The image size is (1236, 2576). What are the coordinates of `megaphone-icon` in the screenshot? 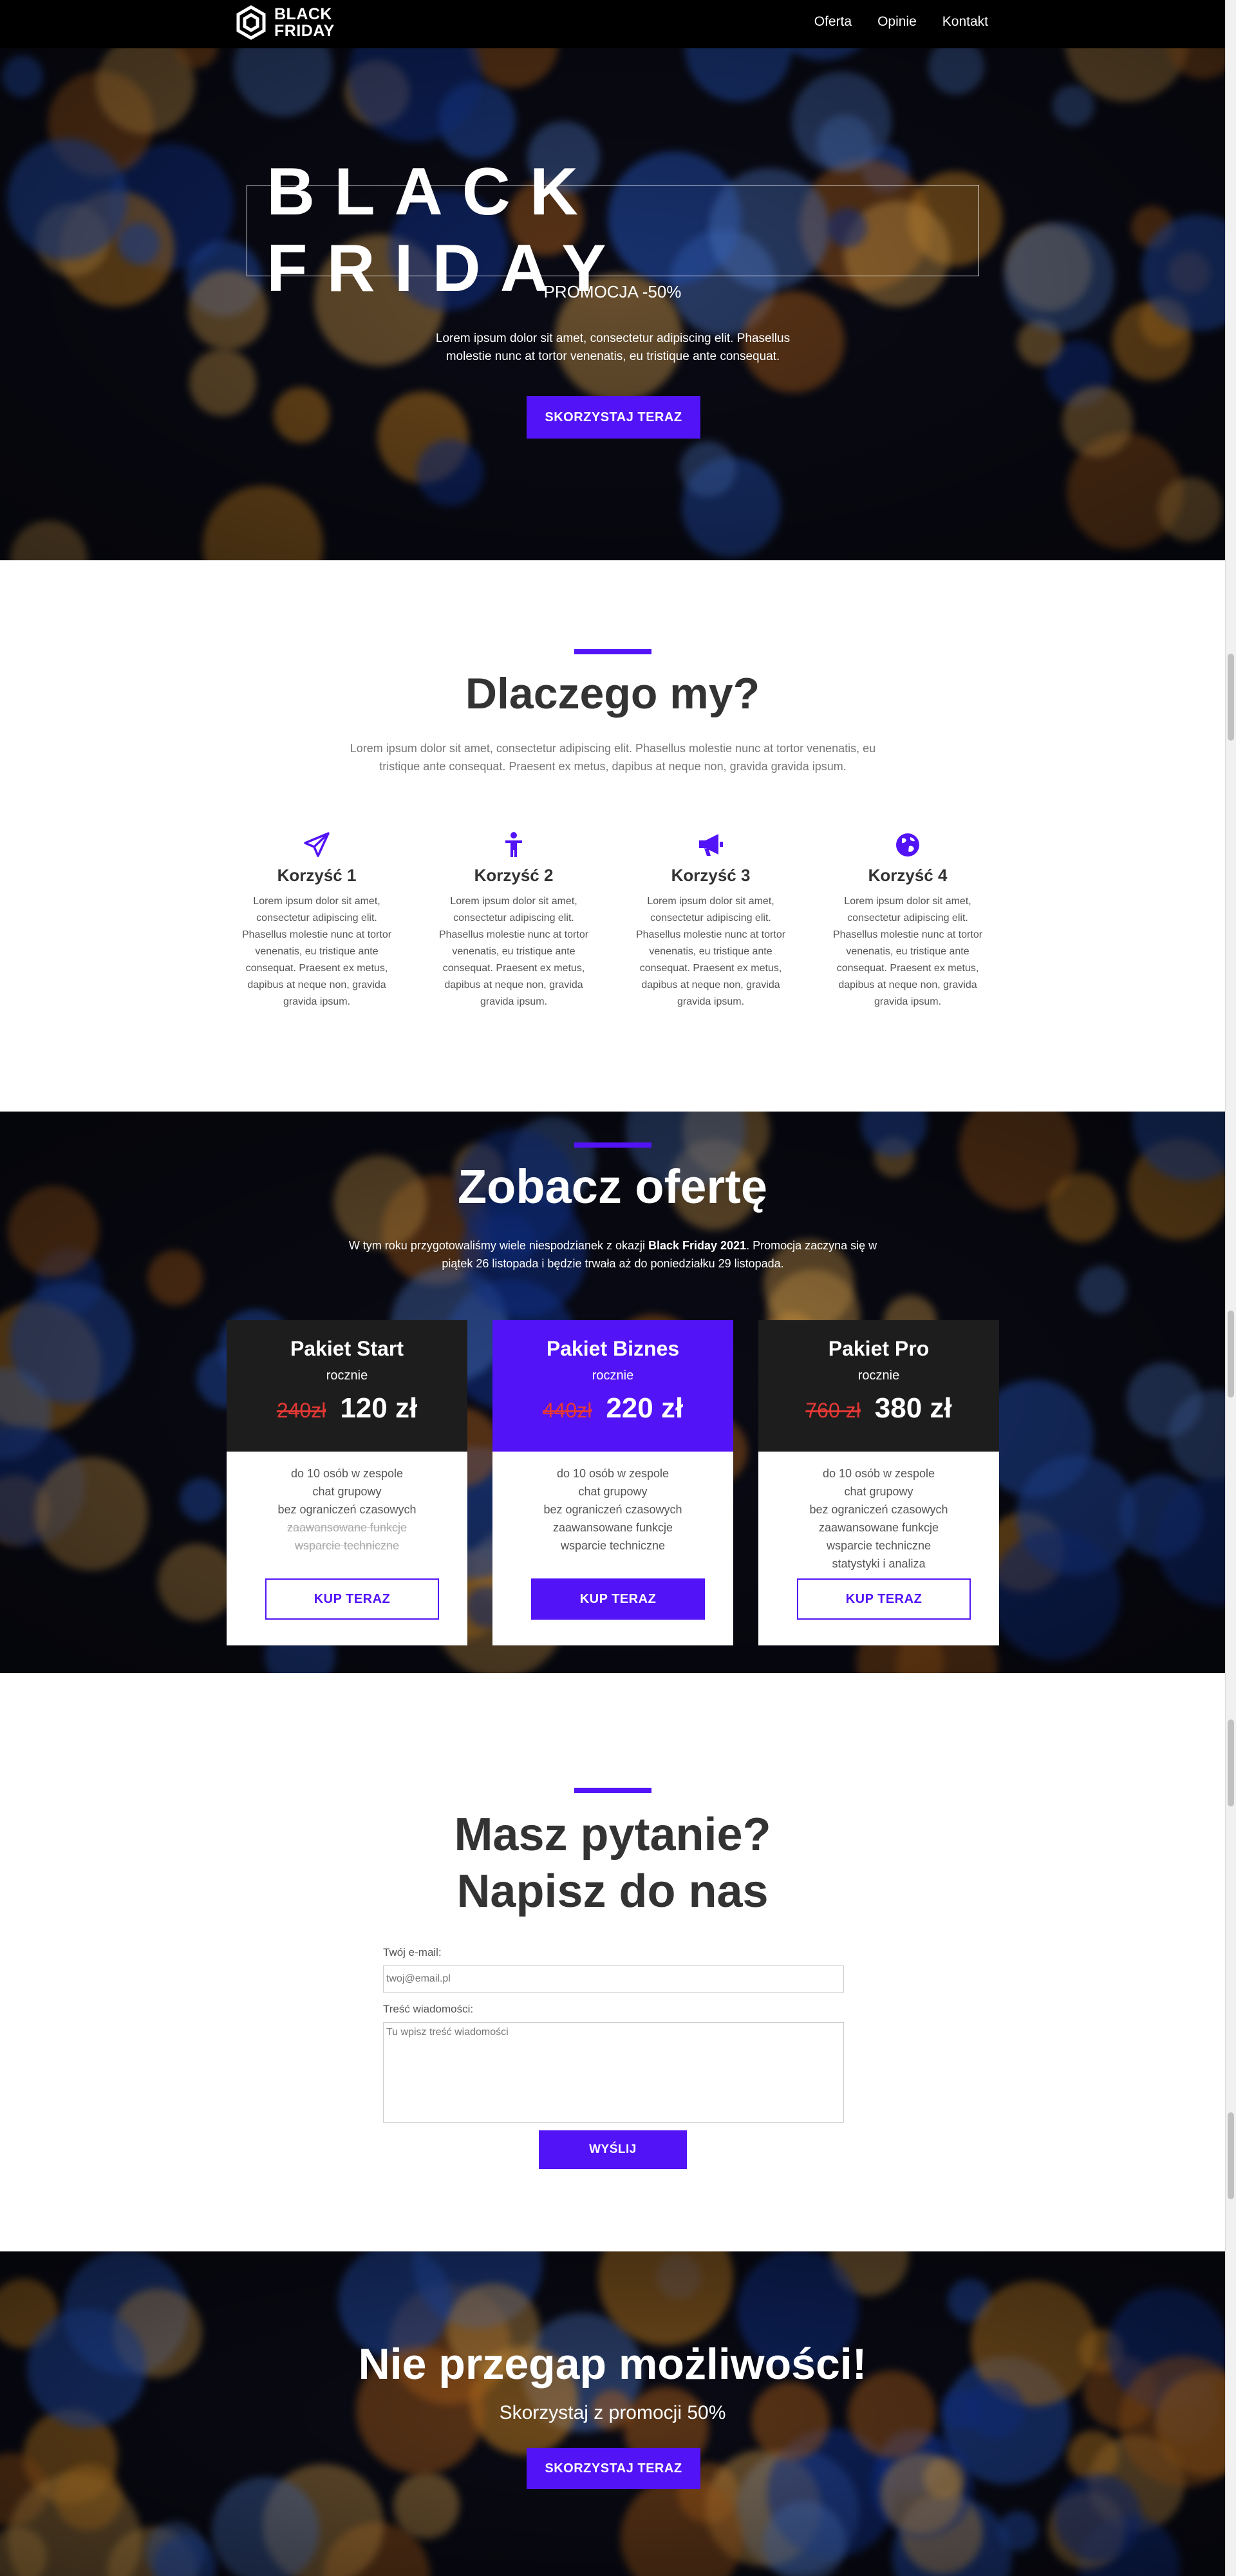 It's located at (711, 845).